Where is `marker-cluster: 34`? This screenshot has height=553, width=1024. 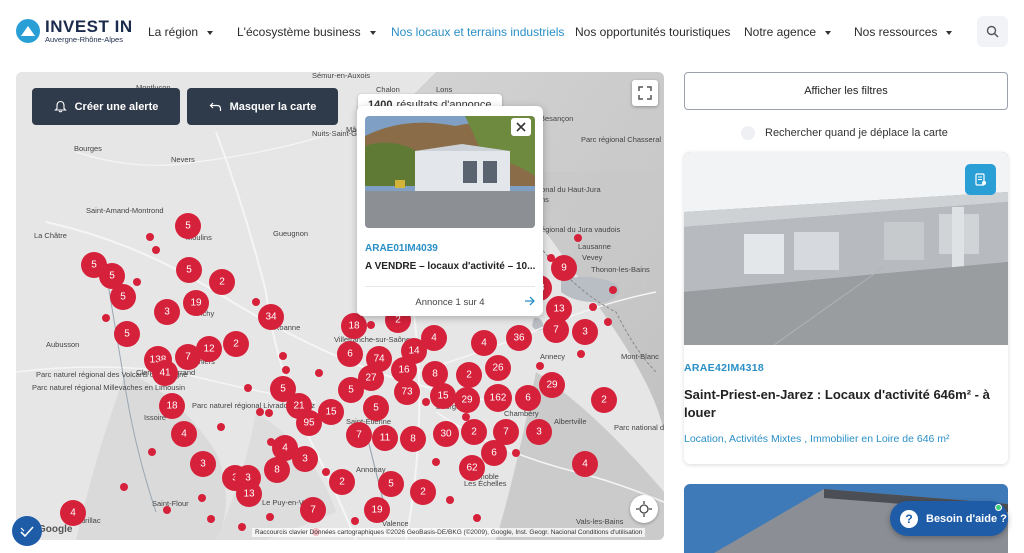 marker-cluster: 34 is located at coordinates (271, 317).